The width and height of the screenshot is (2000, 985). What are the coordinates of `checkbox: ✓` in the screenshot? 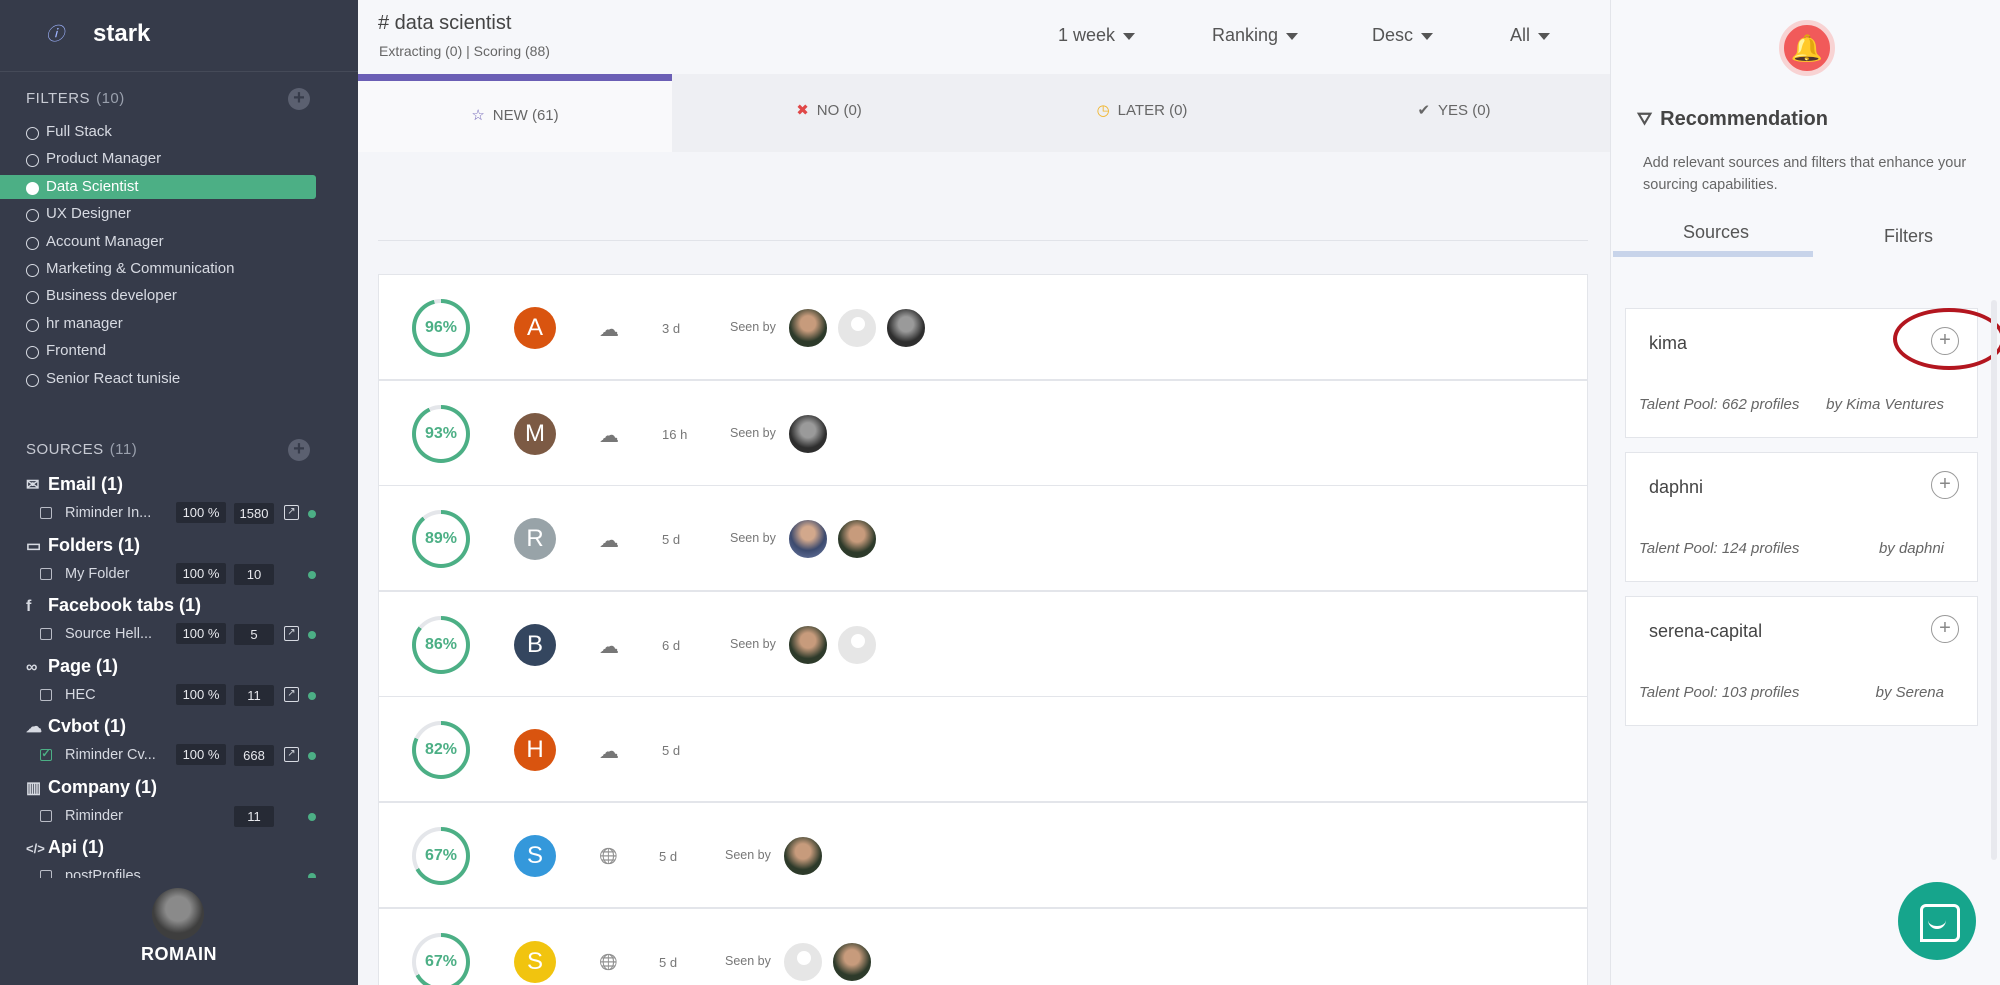 It's located at (46, 755).